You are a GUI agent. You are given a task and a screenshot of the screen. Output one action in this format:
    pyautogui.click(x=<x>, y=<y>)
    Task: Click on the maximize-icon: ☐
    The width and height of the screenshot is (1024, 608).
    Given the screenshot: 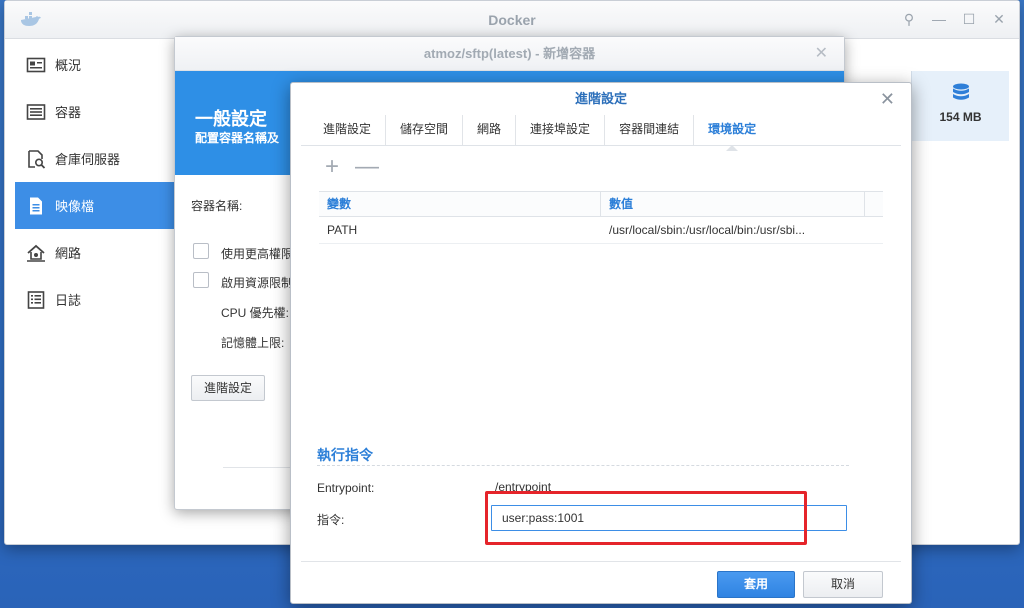 What is the action you would take?
    pyautogui.click(x=969, y=19)
    